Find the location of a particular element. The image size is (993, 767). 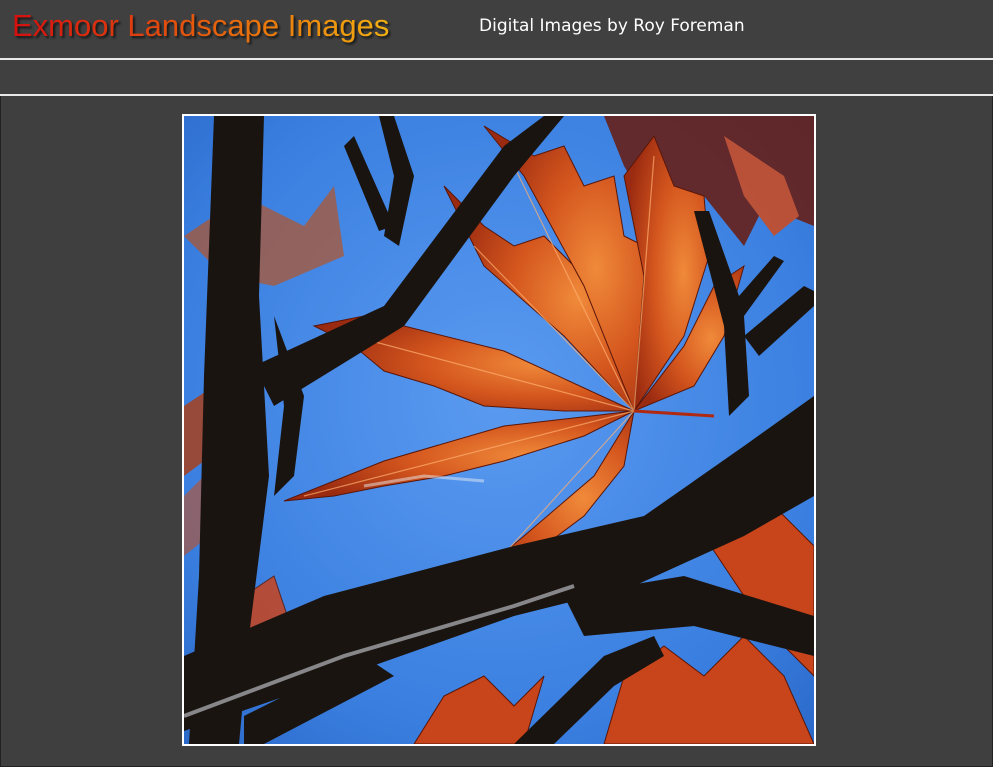

nav-bar is located at coordinates (496, 77).